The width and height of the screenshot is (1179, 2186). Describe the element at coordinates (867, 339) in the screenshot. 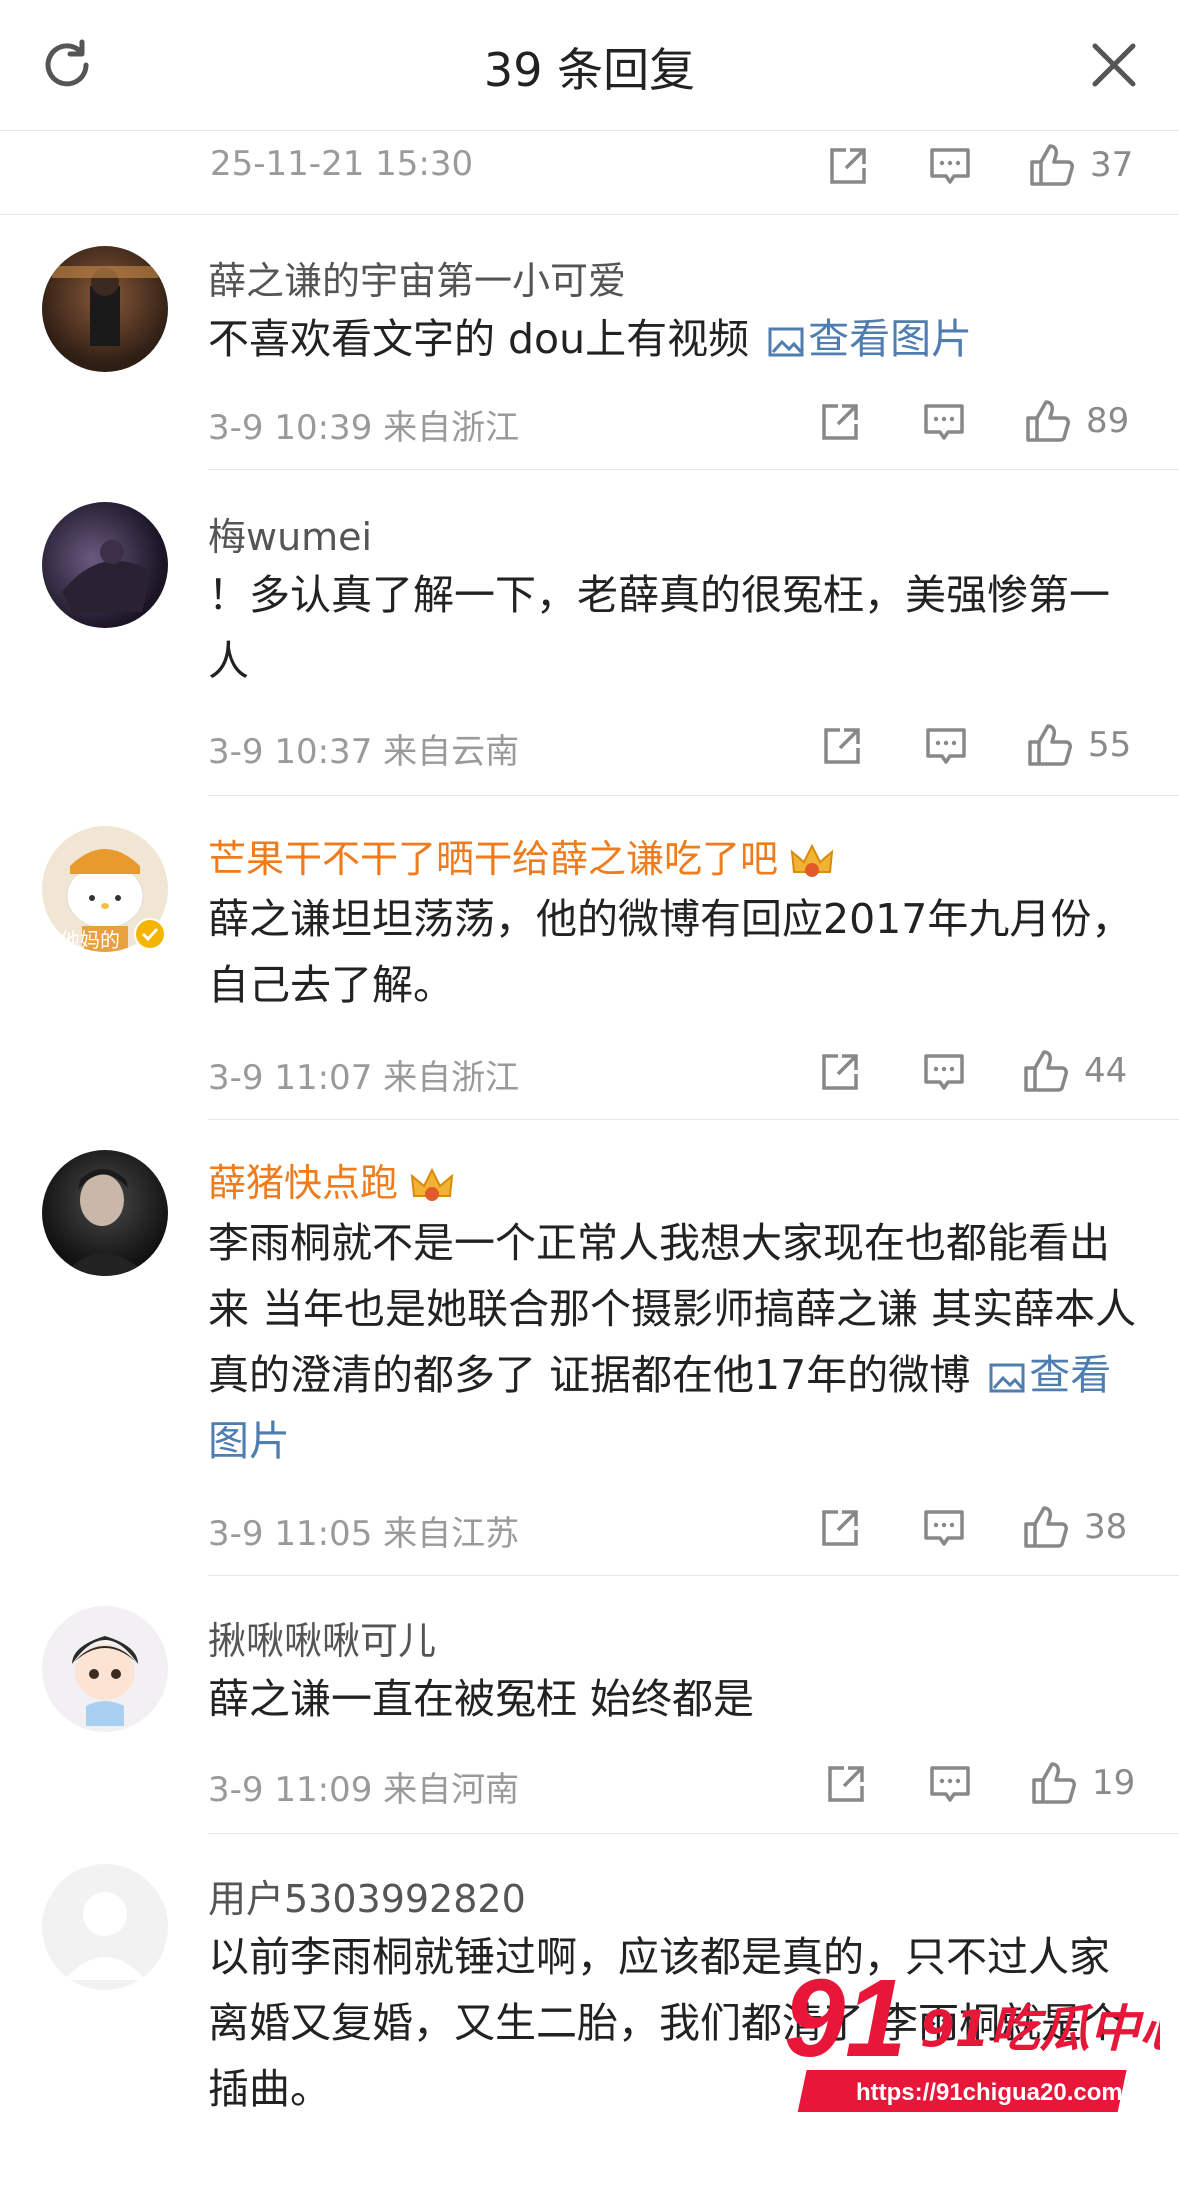

I see `view-image-link: 查看图片` at that location.